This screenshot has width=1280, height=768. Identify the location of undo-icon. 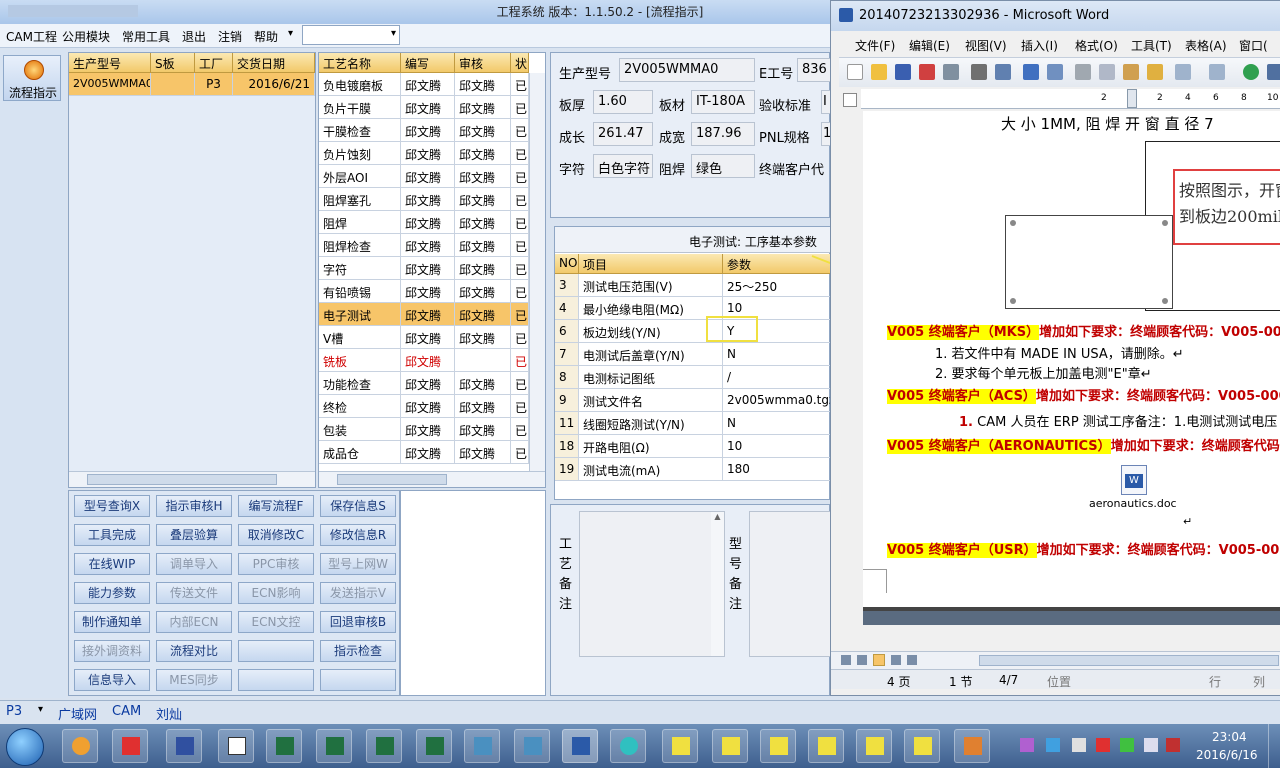
(1183, 72).